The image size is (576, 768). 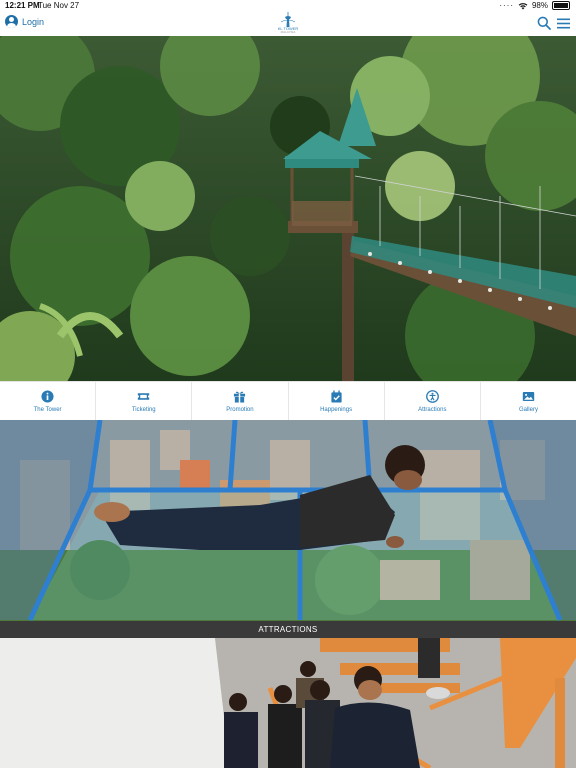 What do you see at coordinates (33, 21) in the screenshot?
I see `login-label: Login` at bounding box center [33, 21].